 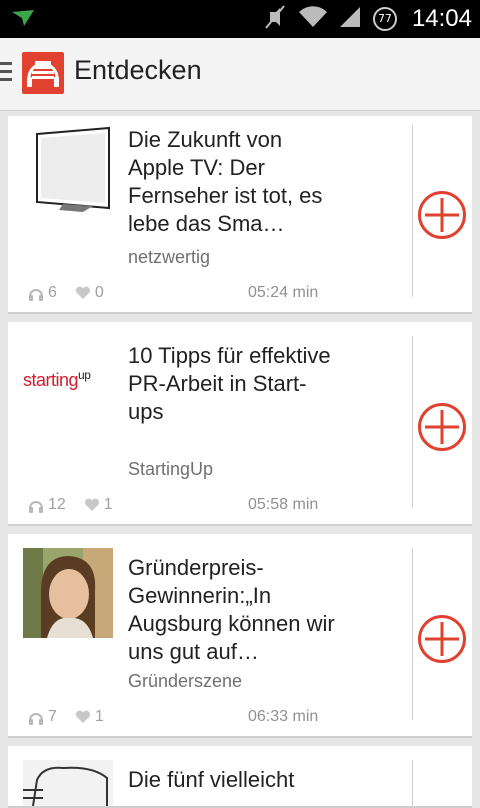 What do you see at coordinates (350, 19) in the screenshot?
I see `signal-icon` at bounding box center [350, 19].